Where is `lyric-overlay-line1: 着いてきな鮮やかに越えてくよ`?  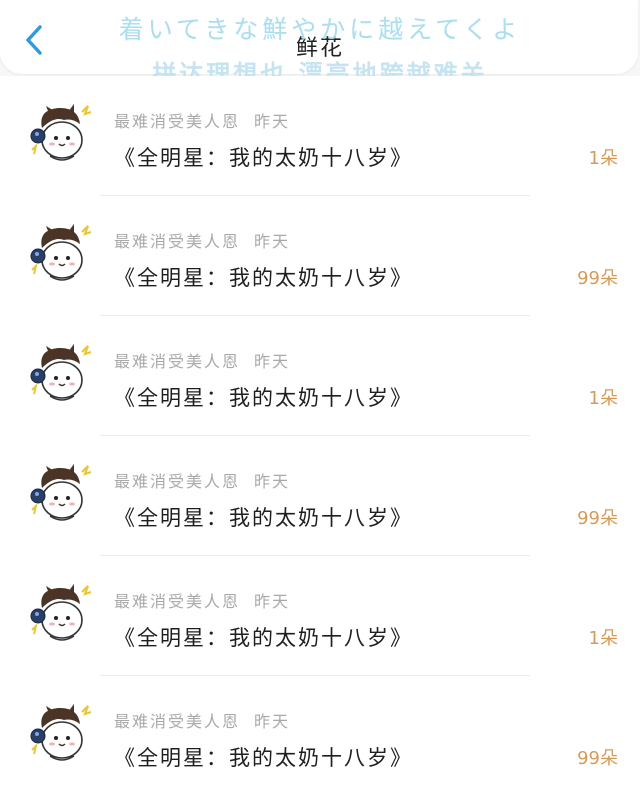
lyric-overlay-line1: 着いてきな鮮やかに越えてくよ is located at coordinates (320, 29).